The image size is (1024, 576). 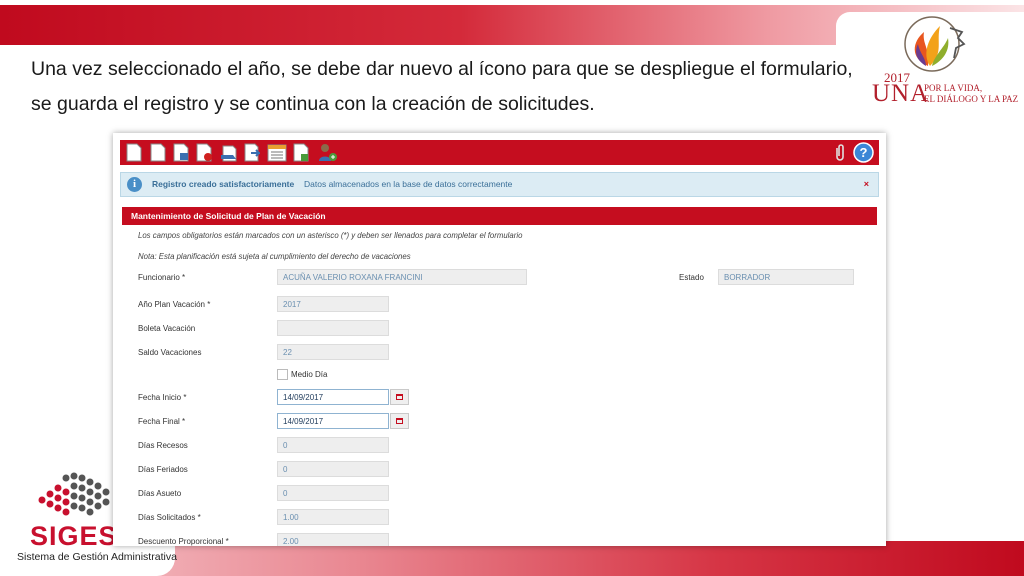 I want to click on funcionario-field: ACUÑA VALERIO ROXANA FRANCINI, so click(x=402, y=277).